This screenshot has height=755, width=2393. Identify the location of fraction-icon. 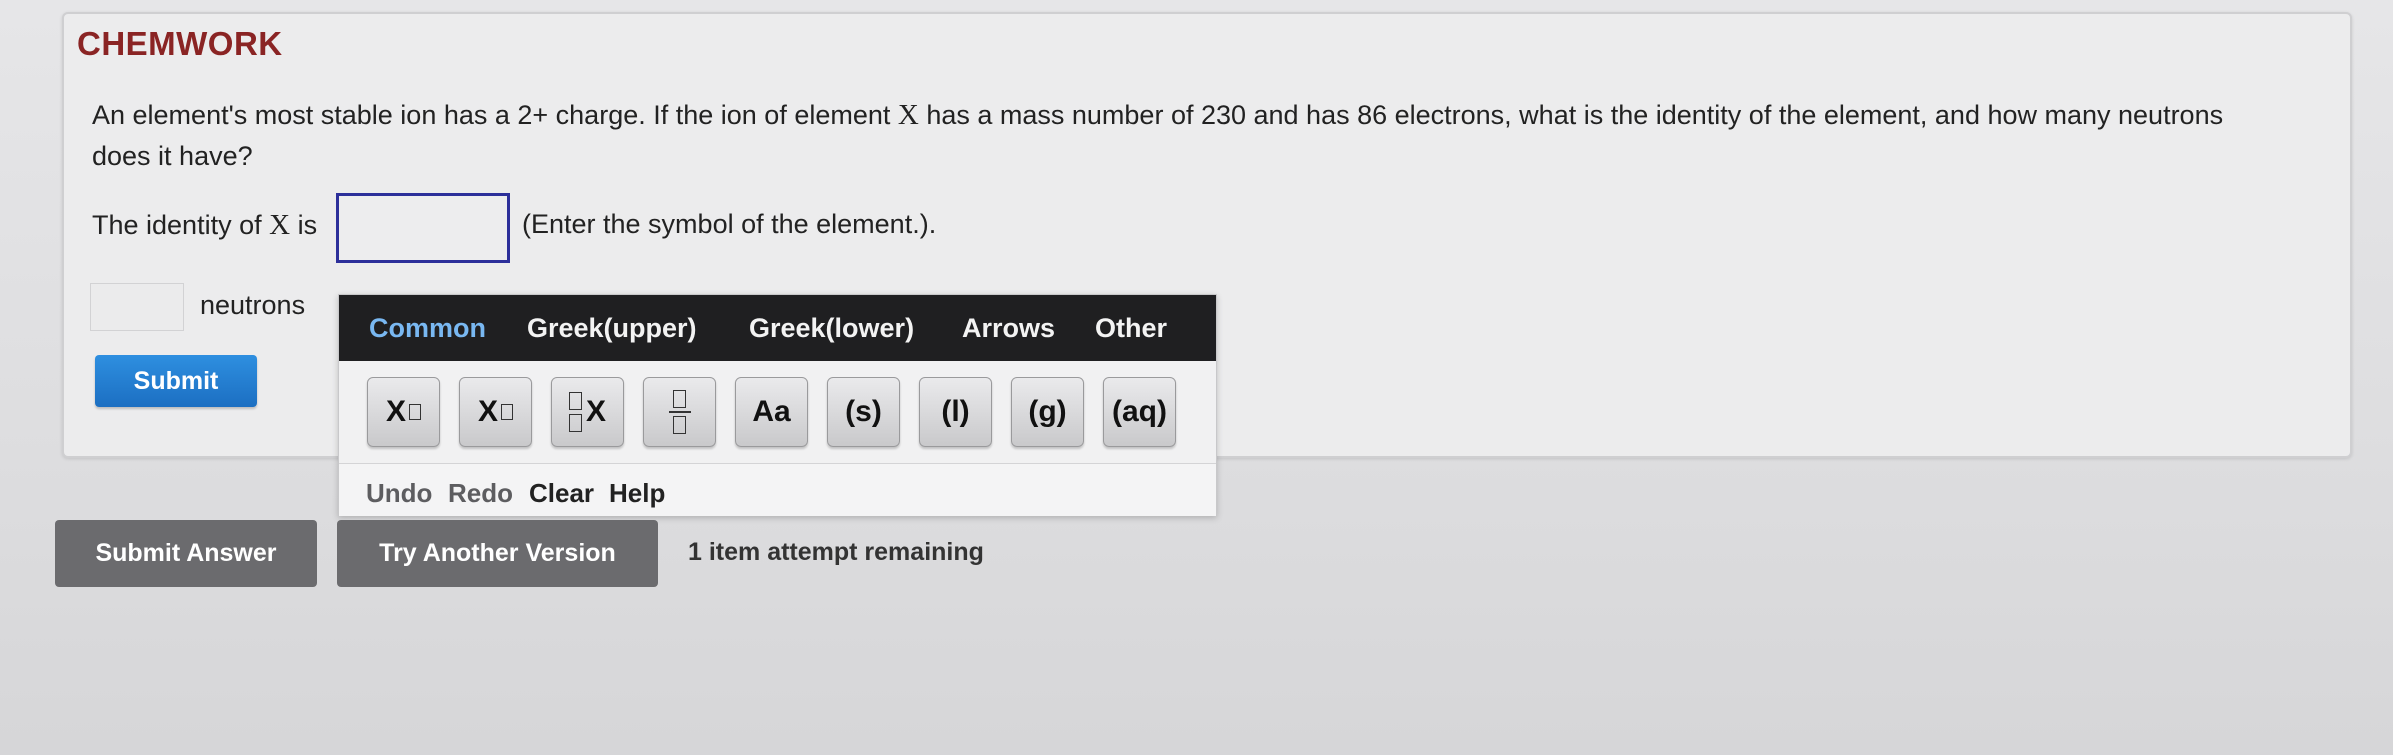
(679, 412).